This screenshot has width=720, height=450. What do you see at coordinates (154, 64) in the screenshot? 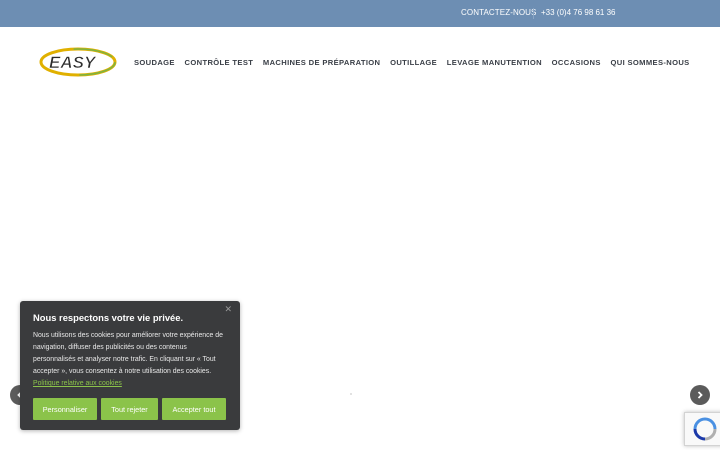
I see `nav-soudage: SOUDAGE` at bounding box center [154, 64].